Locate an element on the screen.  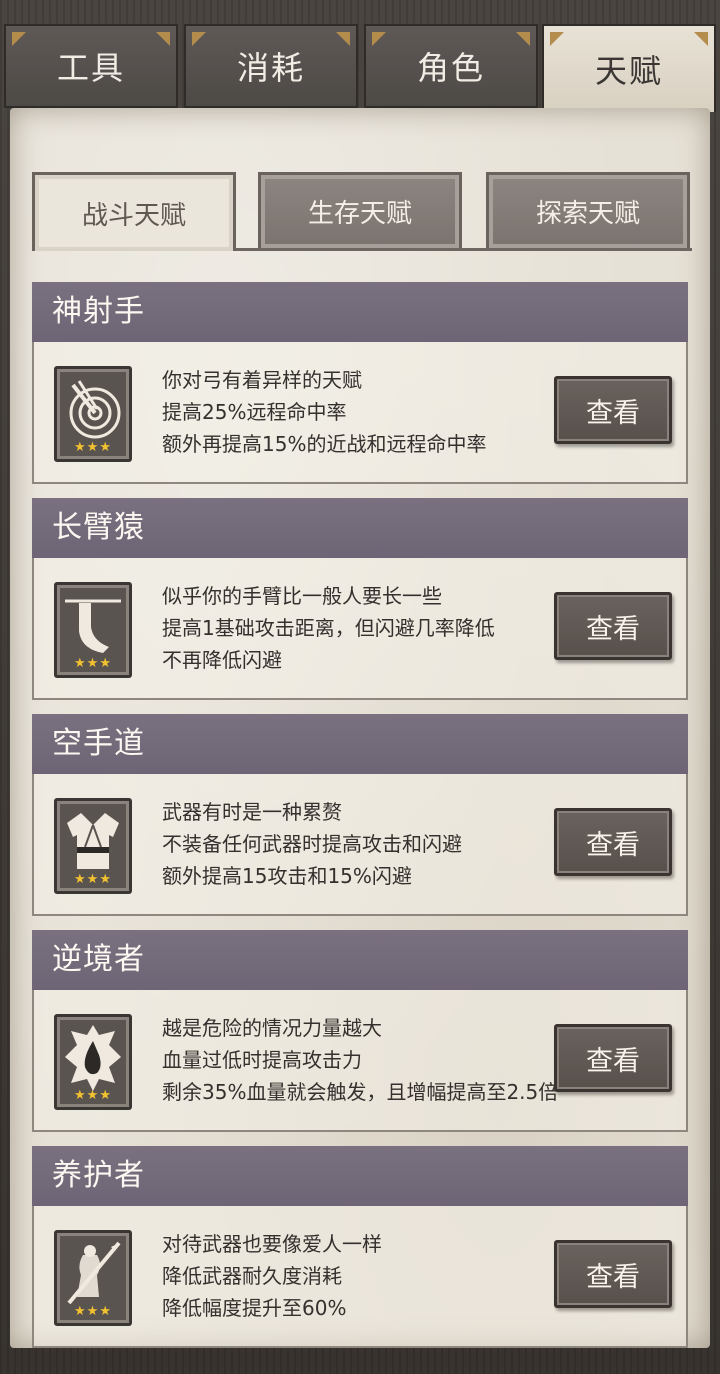
archery-target-icon: ★★★ is located at coordinates (93, 414).